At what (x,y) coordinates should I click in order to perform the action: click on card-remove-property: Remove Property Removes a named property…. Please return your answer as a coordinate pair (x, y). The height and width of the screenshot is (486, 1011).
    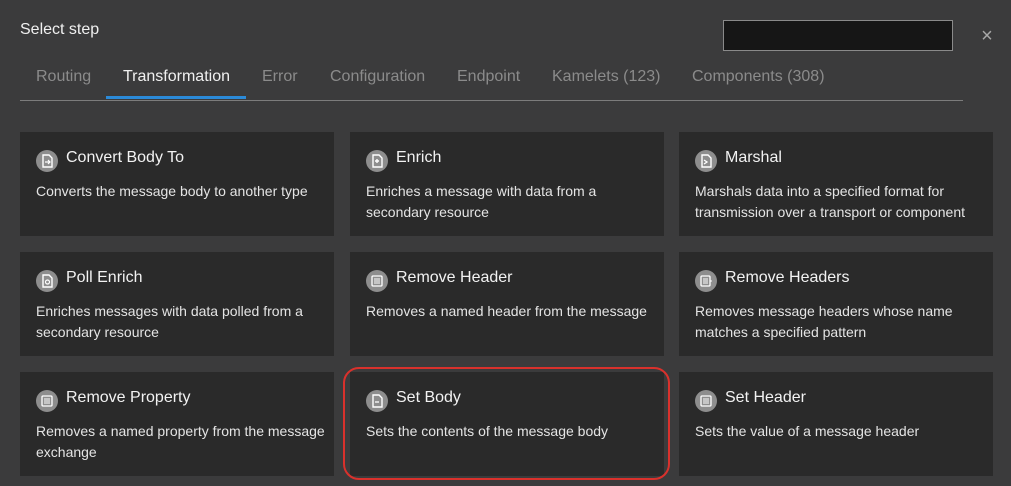
    Looking at the image, I should click on (177, 424).